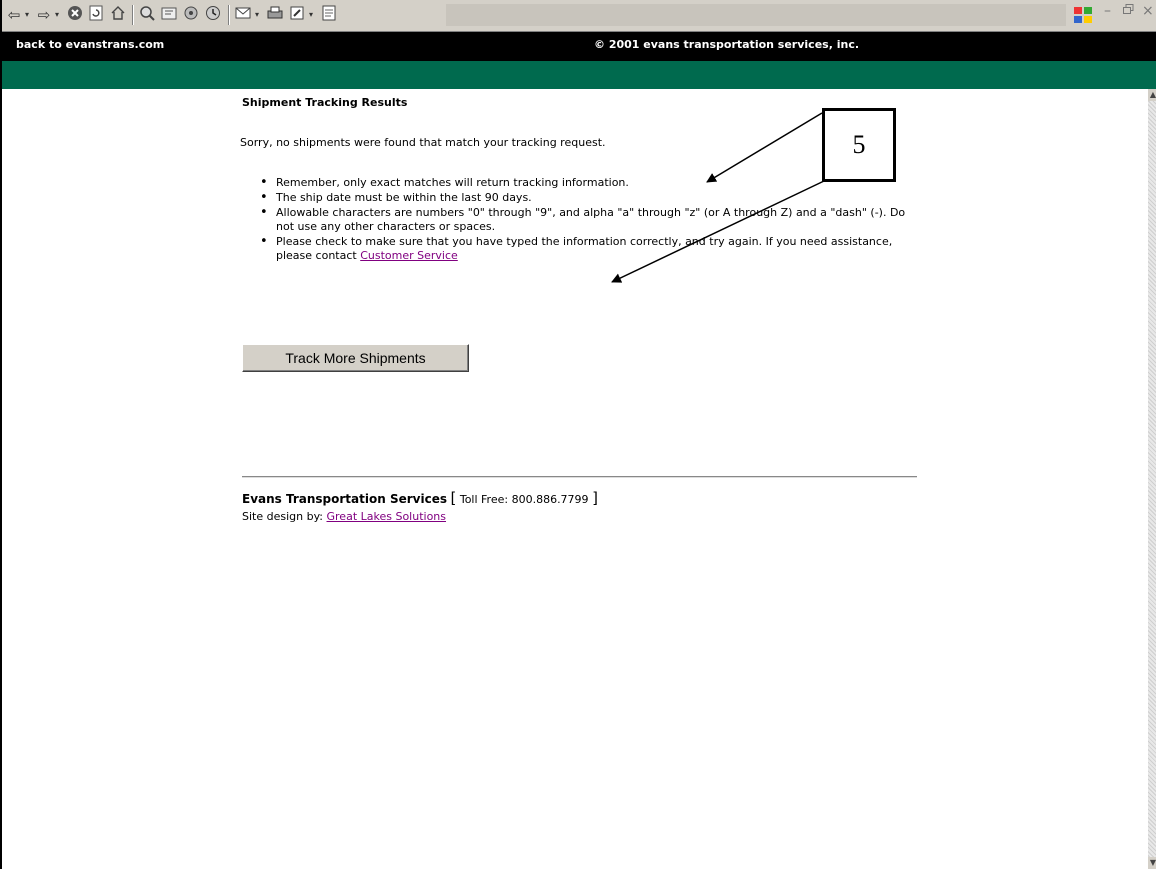  What do you see at coordinates (213, 15) in the screenshot?
I see `history-icon` at bounding box center [213, 15].